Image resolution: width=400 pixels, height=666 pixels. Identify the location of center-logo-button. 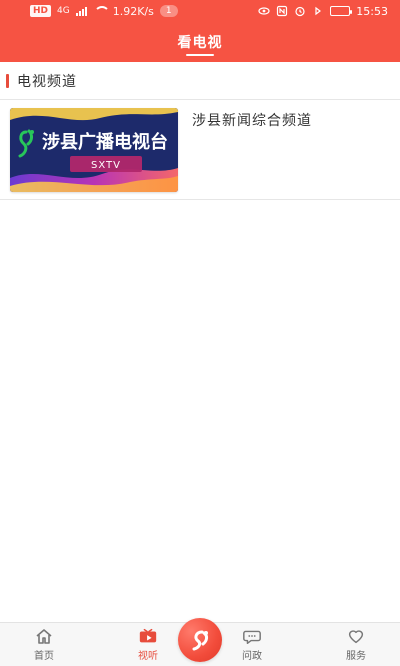
(200, 640).